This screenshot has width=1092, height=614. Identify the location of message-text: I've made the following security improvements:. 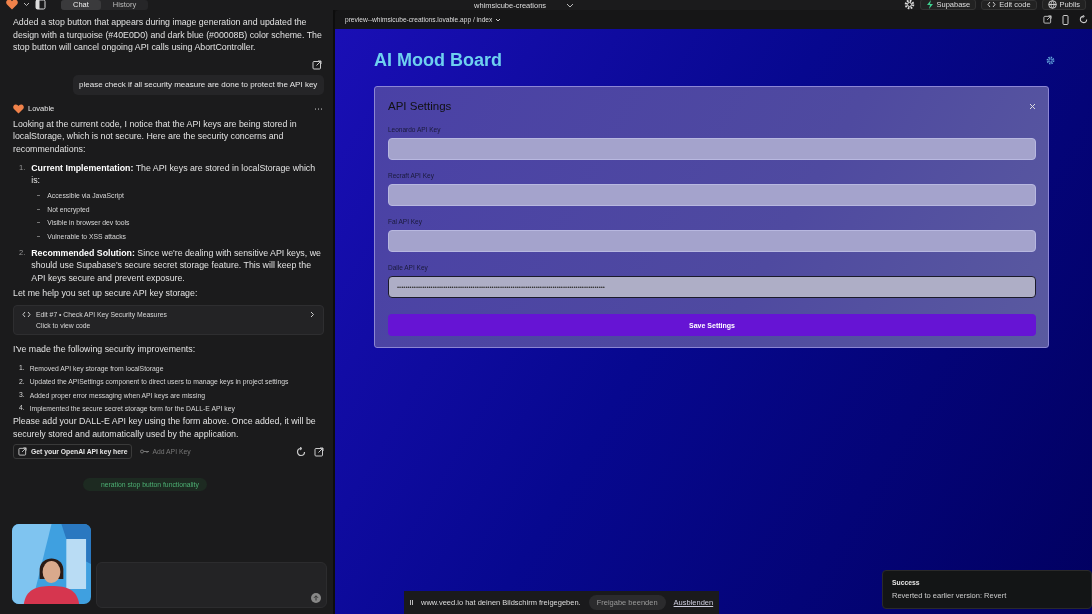
(105, 349).